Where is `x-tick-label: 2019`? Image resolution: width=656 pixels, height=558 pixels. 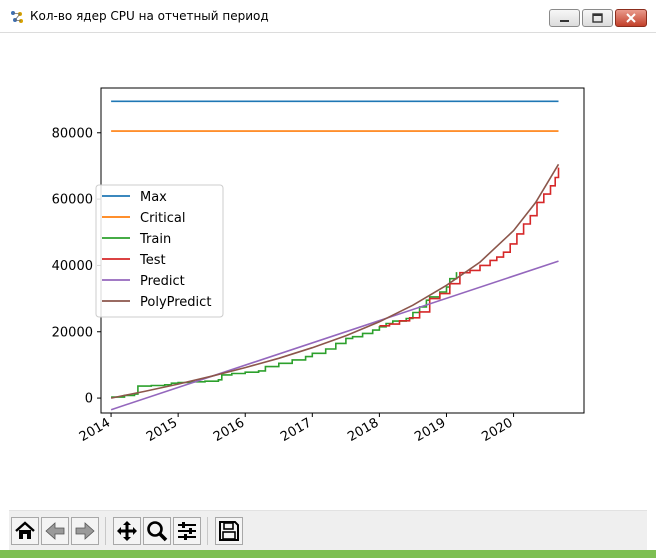
x-tick-label: 2019 is located at coordinates (430, 430).